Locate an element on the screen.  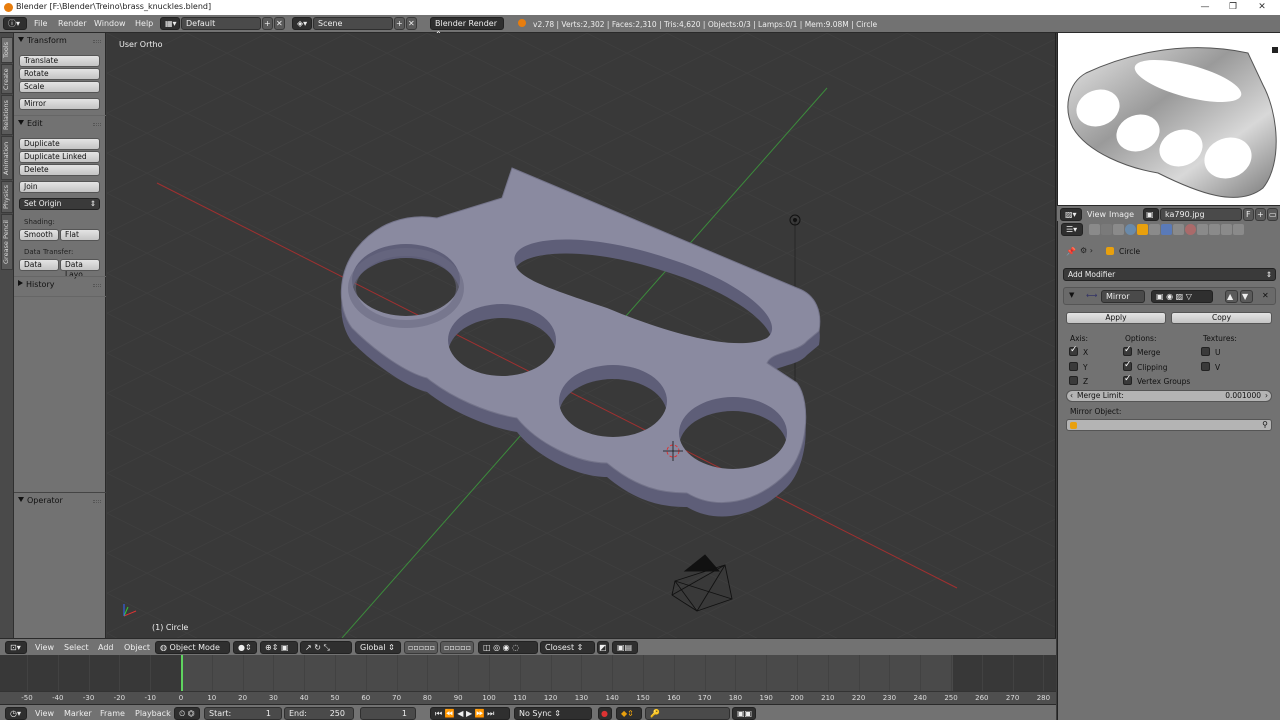
open-image-icon: ▭ is located at coordinates (1272, 214).